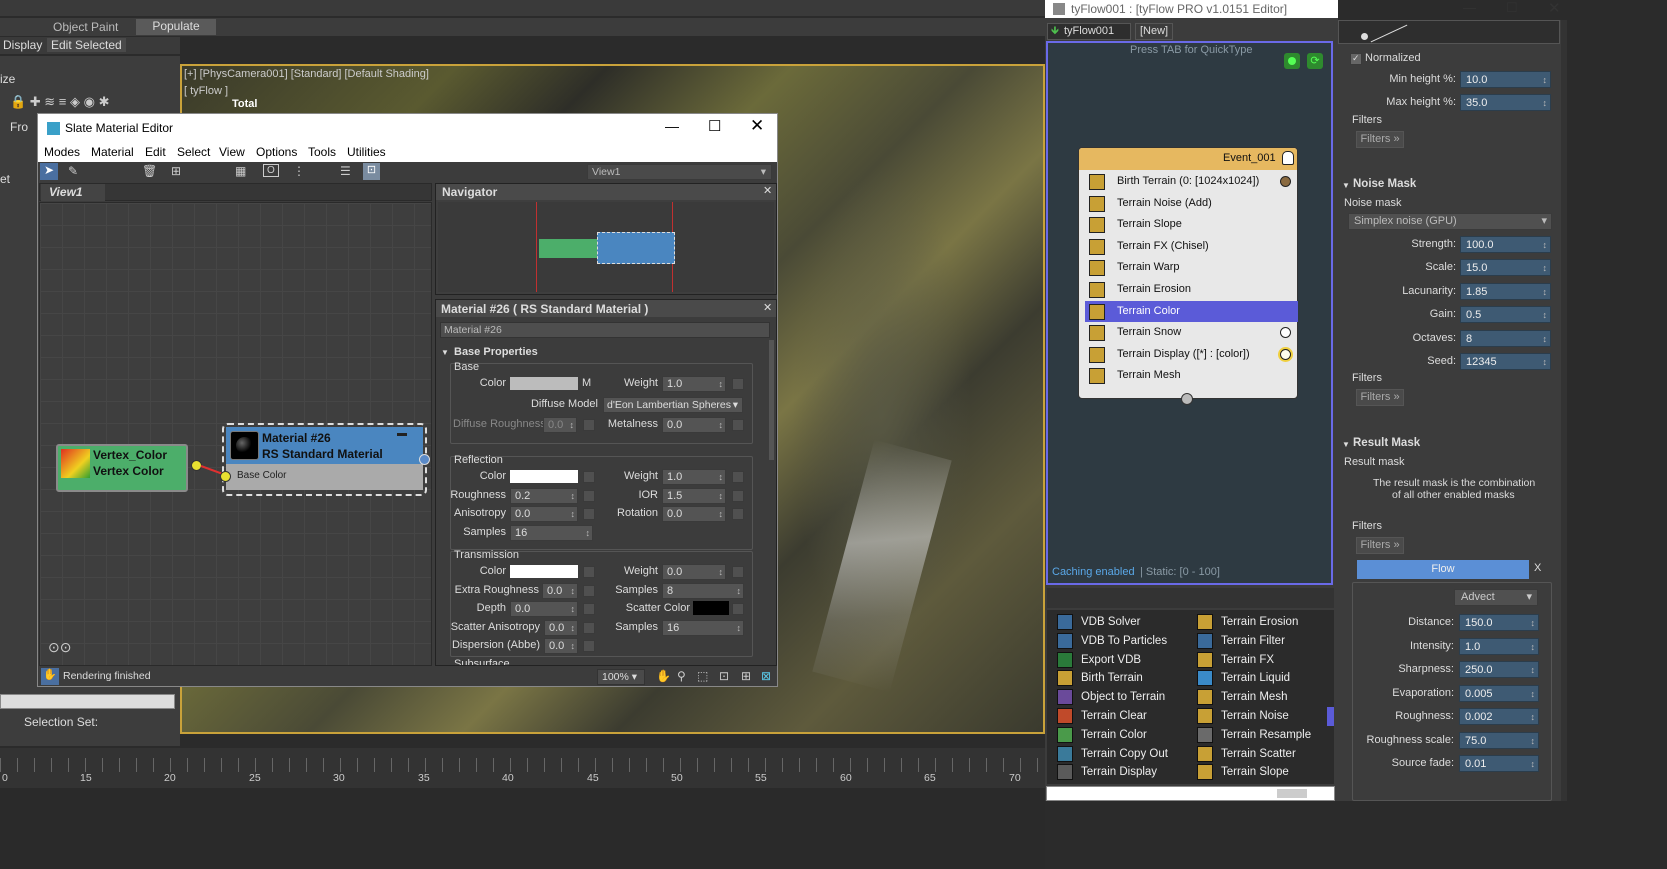  I want to click on advect-dropdown: Advect ▾, so click(1496, 597).